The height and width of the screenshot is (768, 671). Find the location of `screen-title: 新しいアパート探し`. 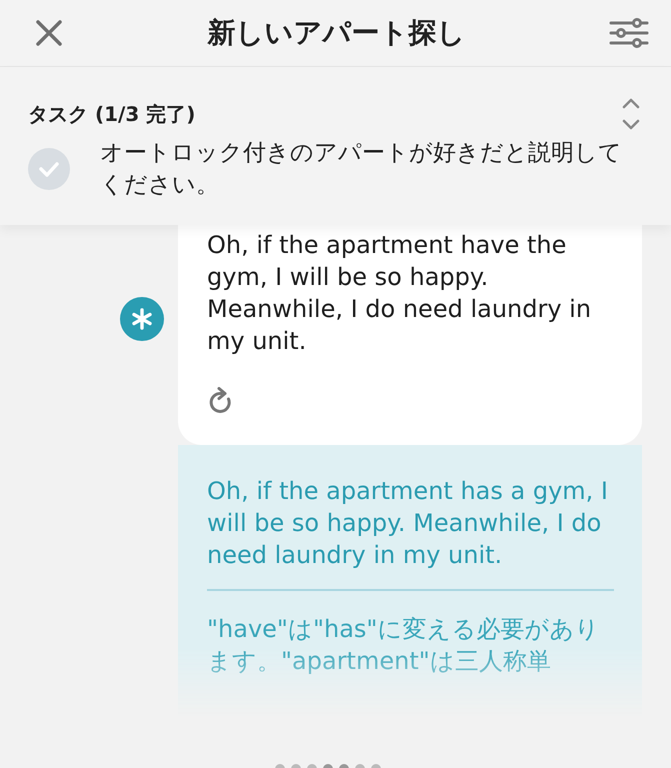

screen-title: 新しいアパート探し is located at coordinates (337, 33).